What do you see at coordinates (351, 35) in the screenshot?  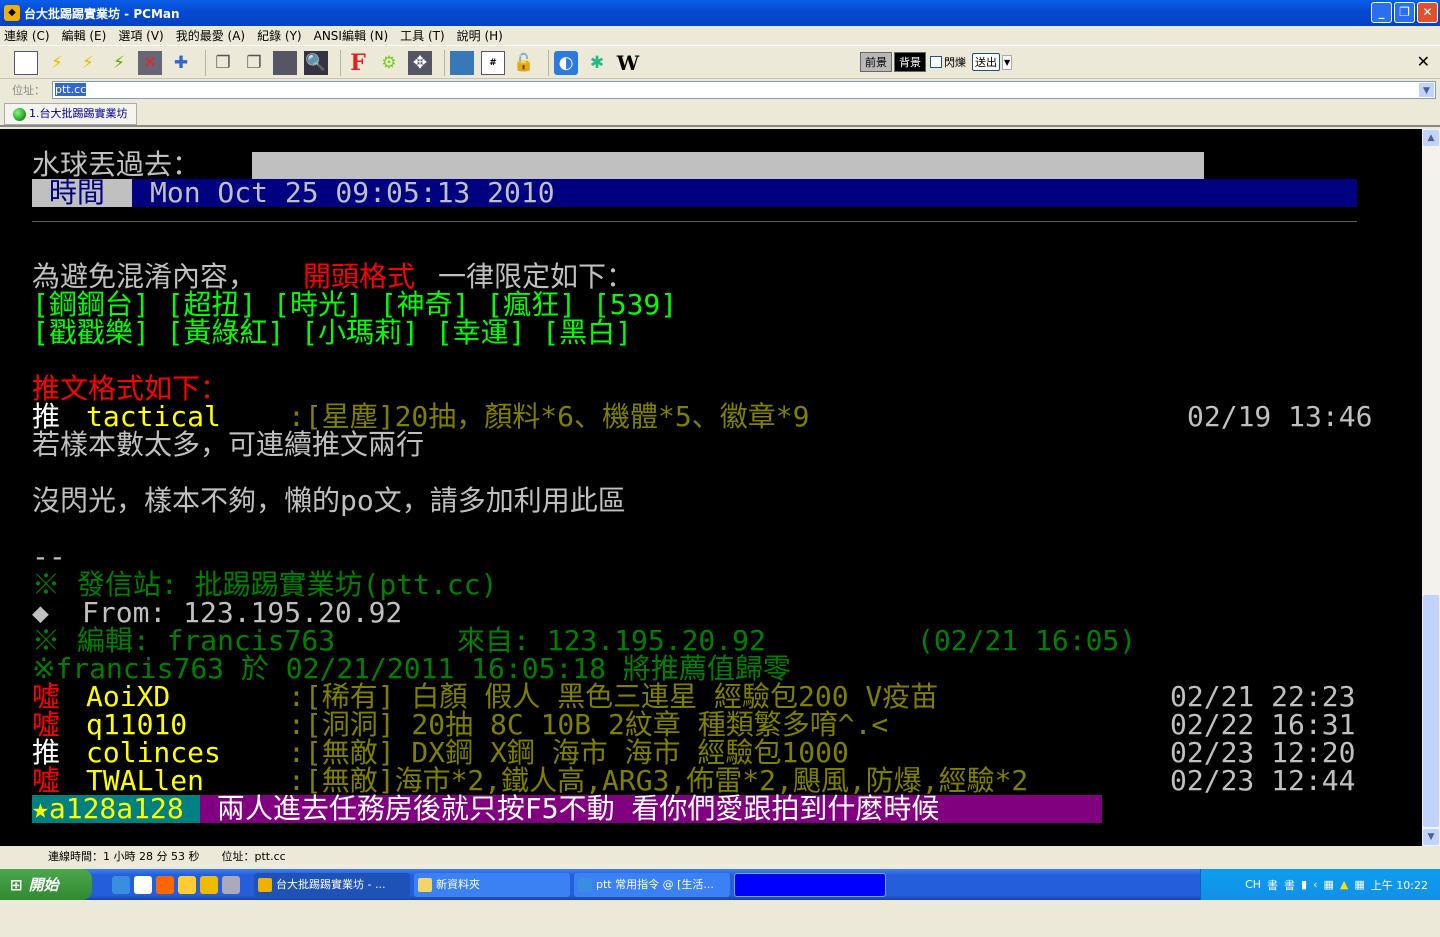 I see `menu-ansi-edit: ANSI編輯 (N)` at bounding box center [351, 35].